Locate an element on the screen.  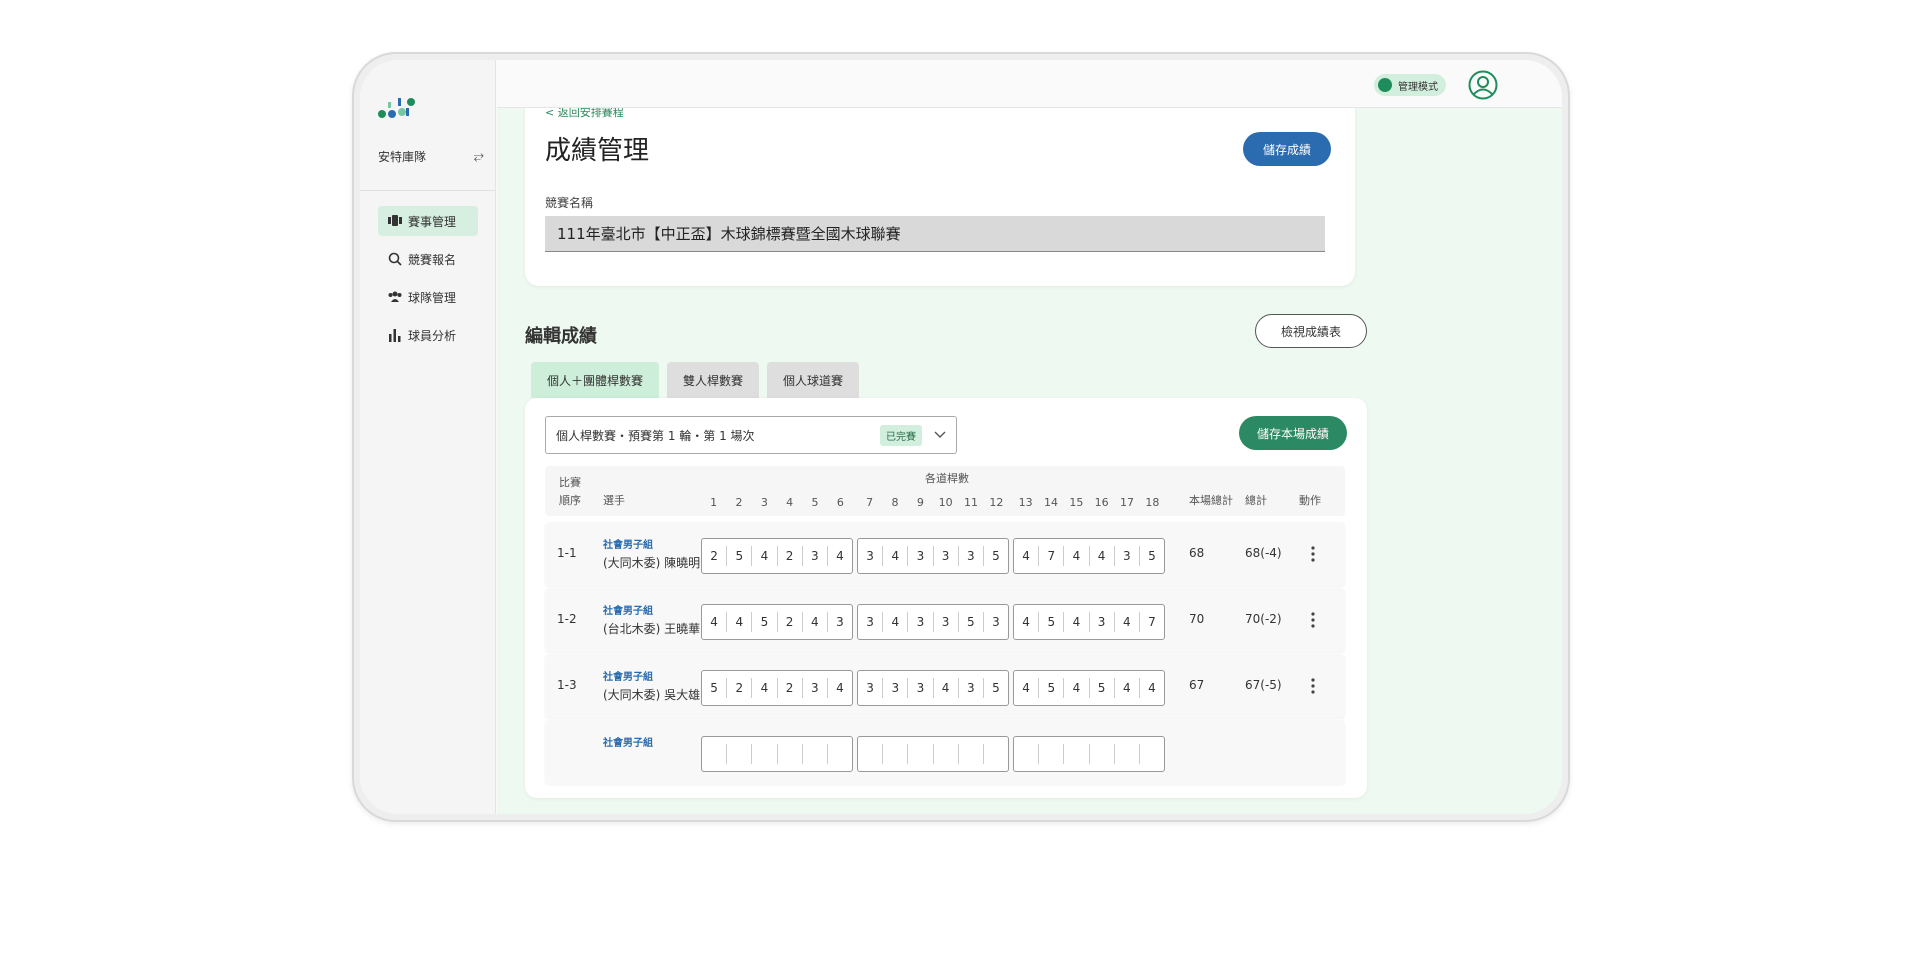
tab-individual-team-stroke: 個人＋團體桿數賽 is located at coordinates (595, 380).